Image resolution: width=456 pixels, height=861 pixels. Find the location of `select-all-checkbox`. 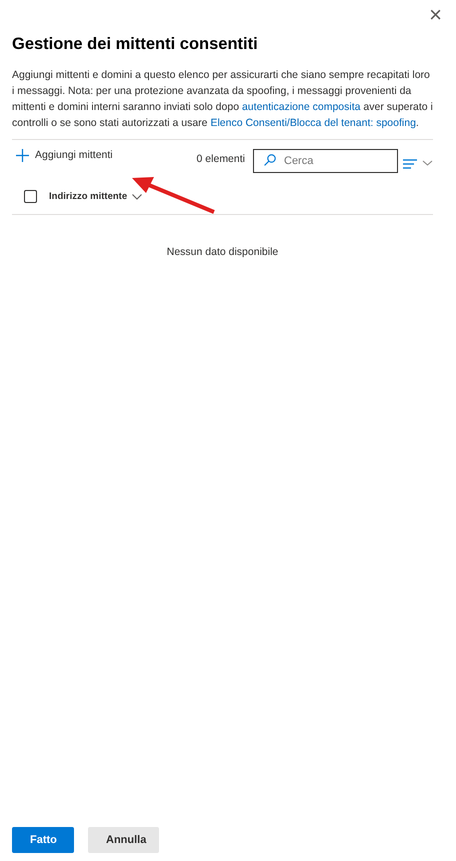

select-all-checkbox is located at coordinates (30, 197).